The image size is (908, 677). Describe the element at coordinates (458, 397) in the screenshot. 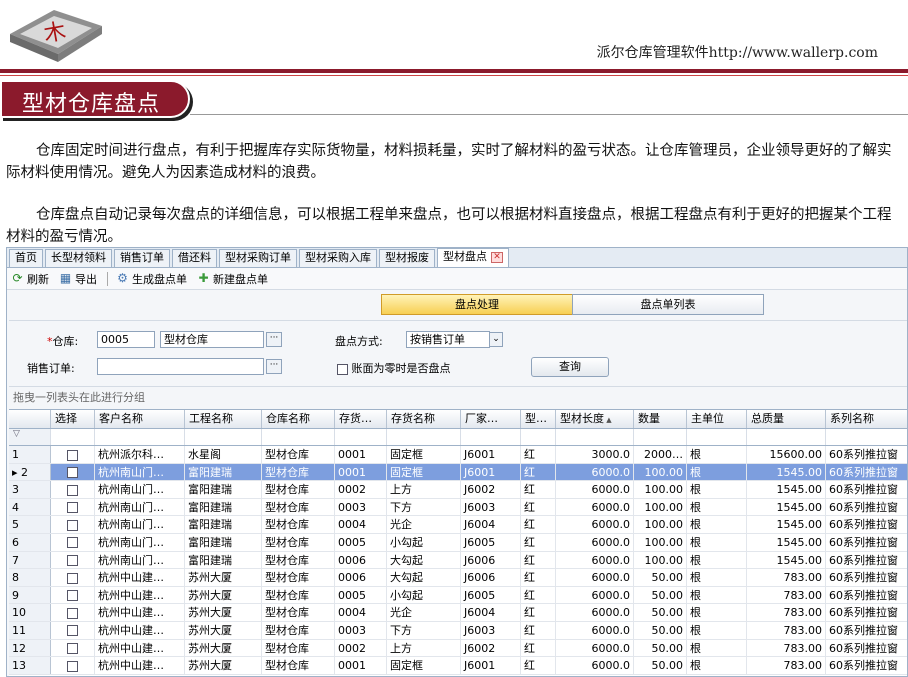

I see `group-by-panel: 拖曳一列表头在此进行分组` at that location.